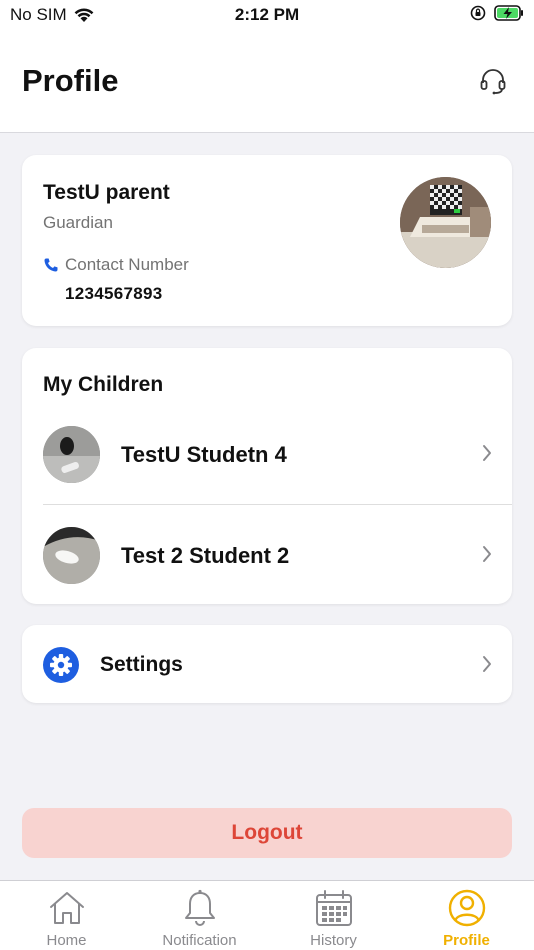 This screenshot has width=534, height=950. I want to click on headset-icon, so click(493, 81).